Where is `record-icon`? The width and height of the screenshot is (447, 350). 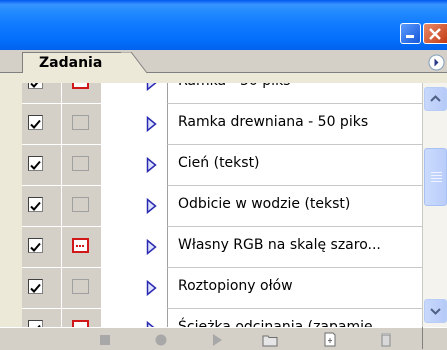
record-icon is located at coordinates (161, 339).